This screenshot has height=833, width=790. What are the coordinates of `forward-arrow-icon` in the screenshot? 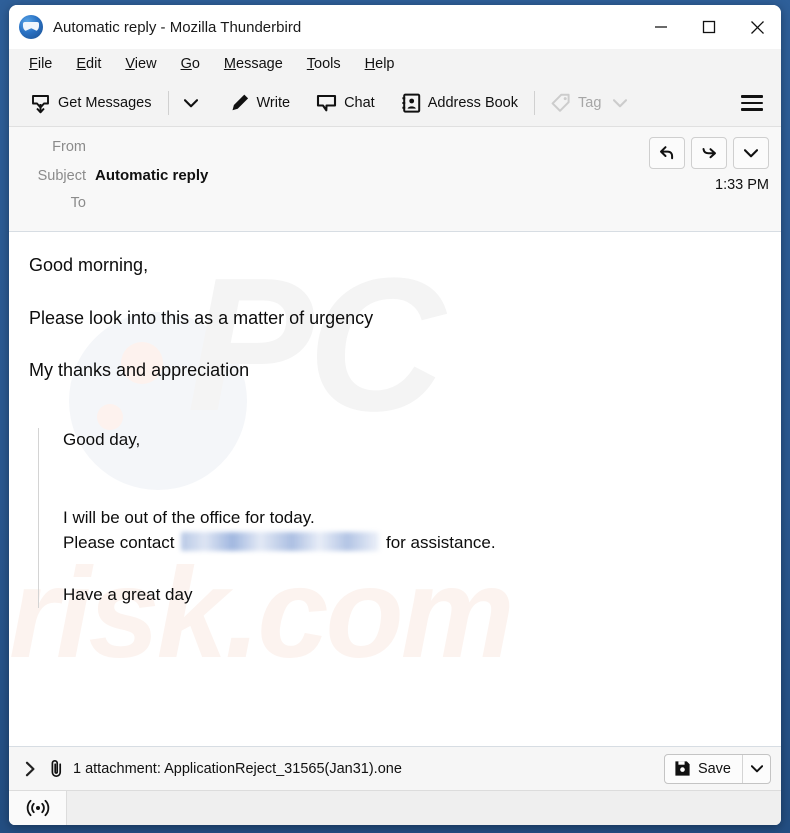 It's located at (709, 153).